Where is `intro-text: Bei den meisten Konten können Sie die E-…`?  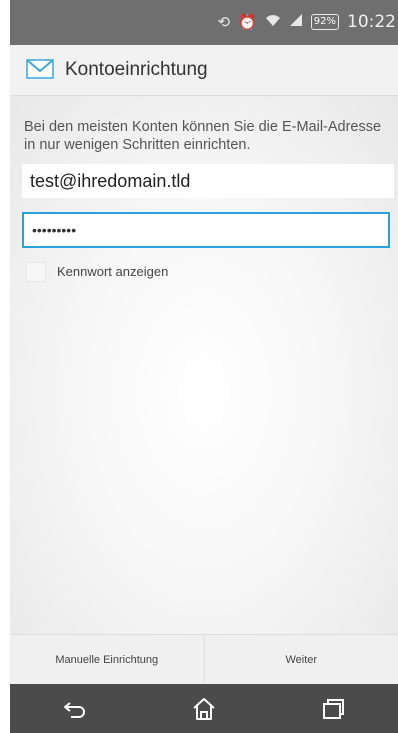
intro-text: Bei den meisten Konten können Sie die E-… is located at coordinates (203, 136).